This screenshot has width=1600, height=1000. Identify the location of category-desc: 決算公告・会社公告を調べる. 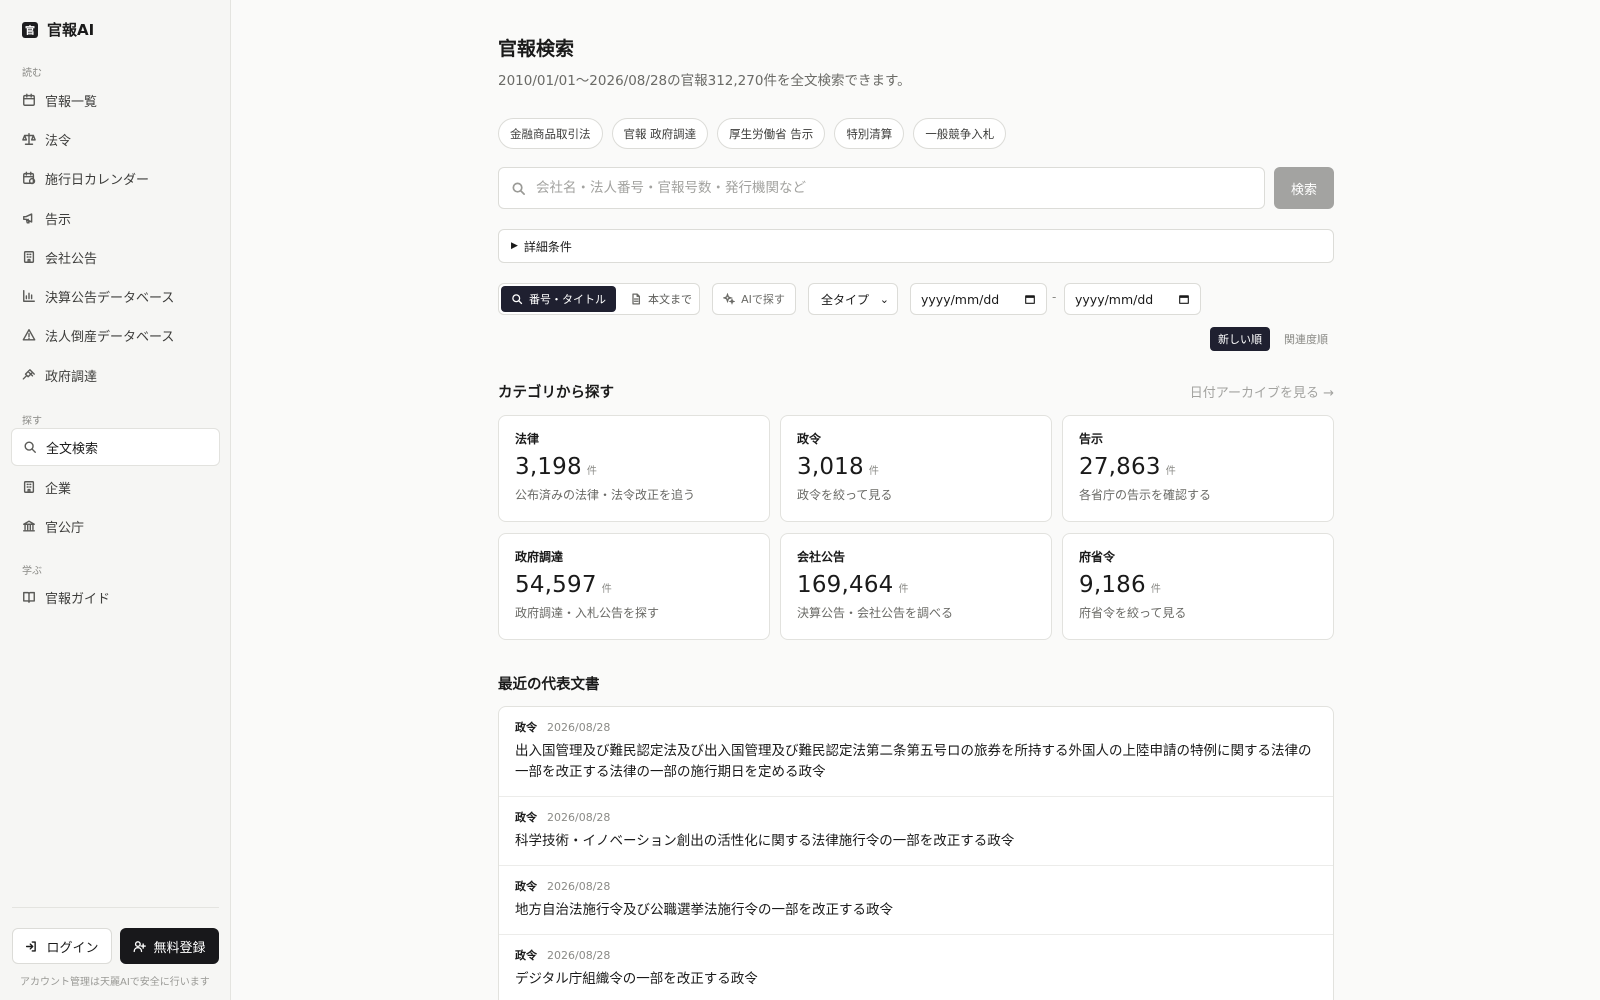
(875, 613).